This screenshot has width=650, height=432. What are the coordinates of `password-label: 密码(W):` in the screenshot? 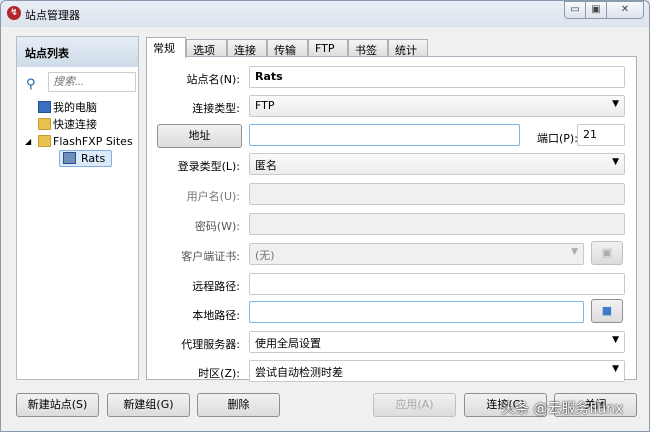 It's located at (217, 226).